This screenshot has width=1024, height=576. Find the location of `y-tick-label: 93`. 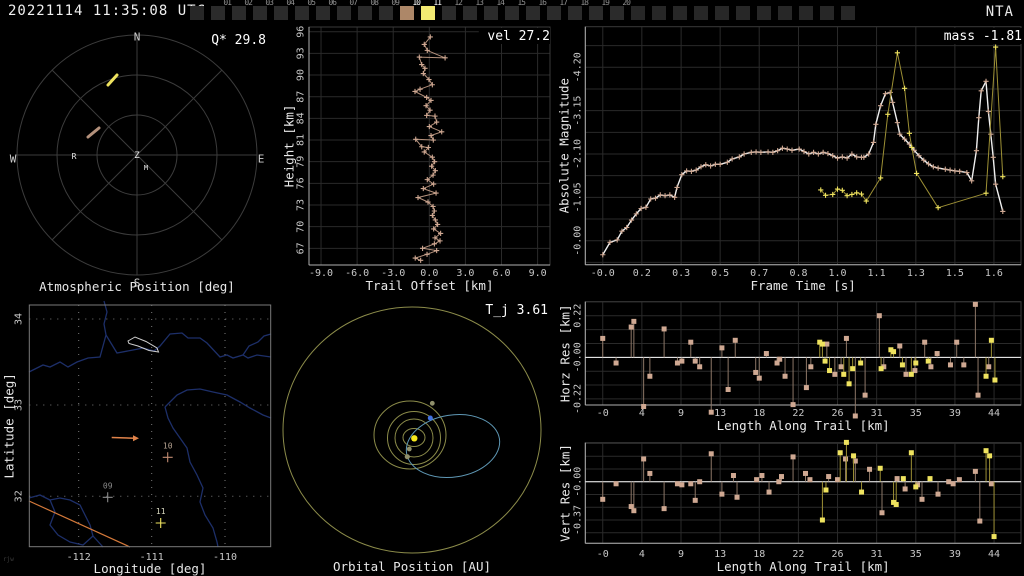

y-tick-label: 93 is located at coordinates (301, 53).